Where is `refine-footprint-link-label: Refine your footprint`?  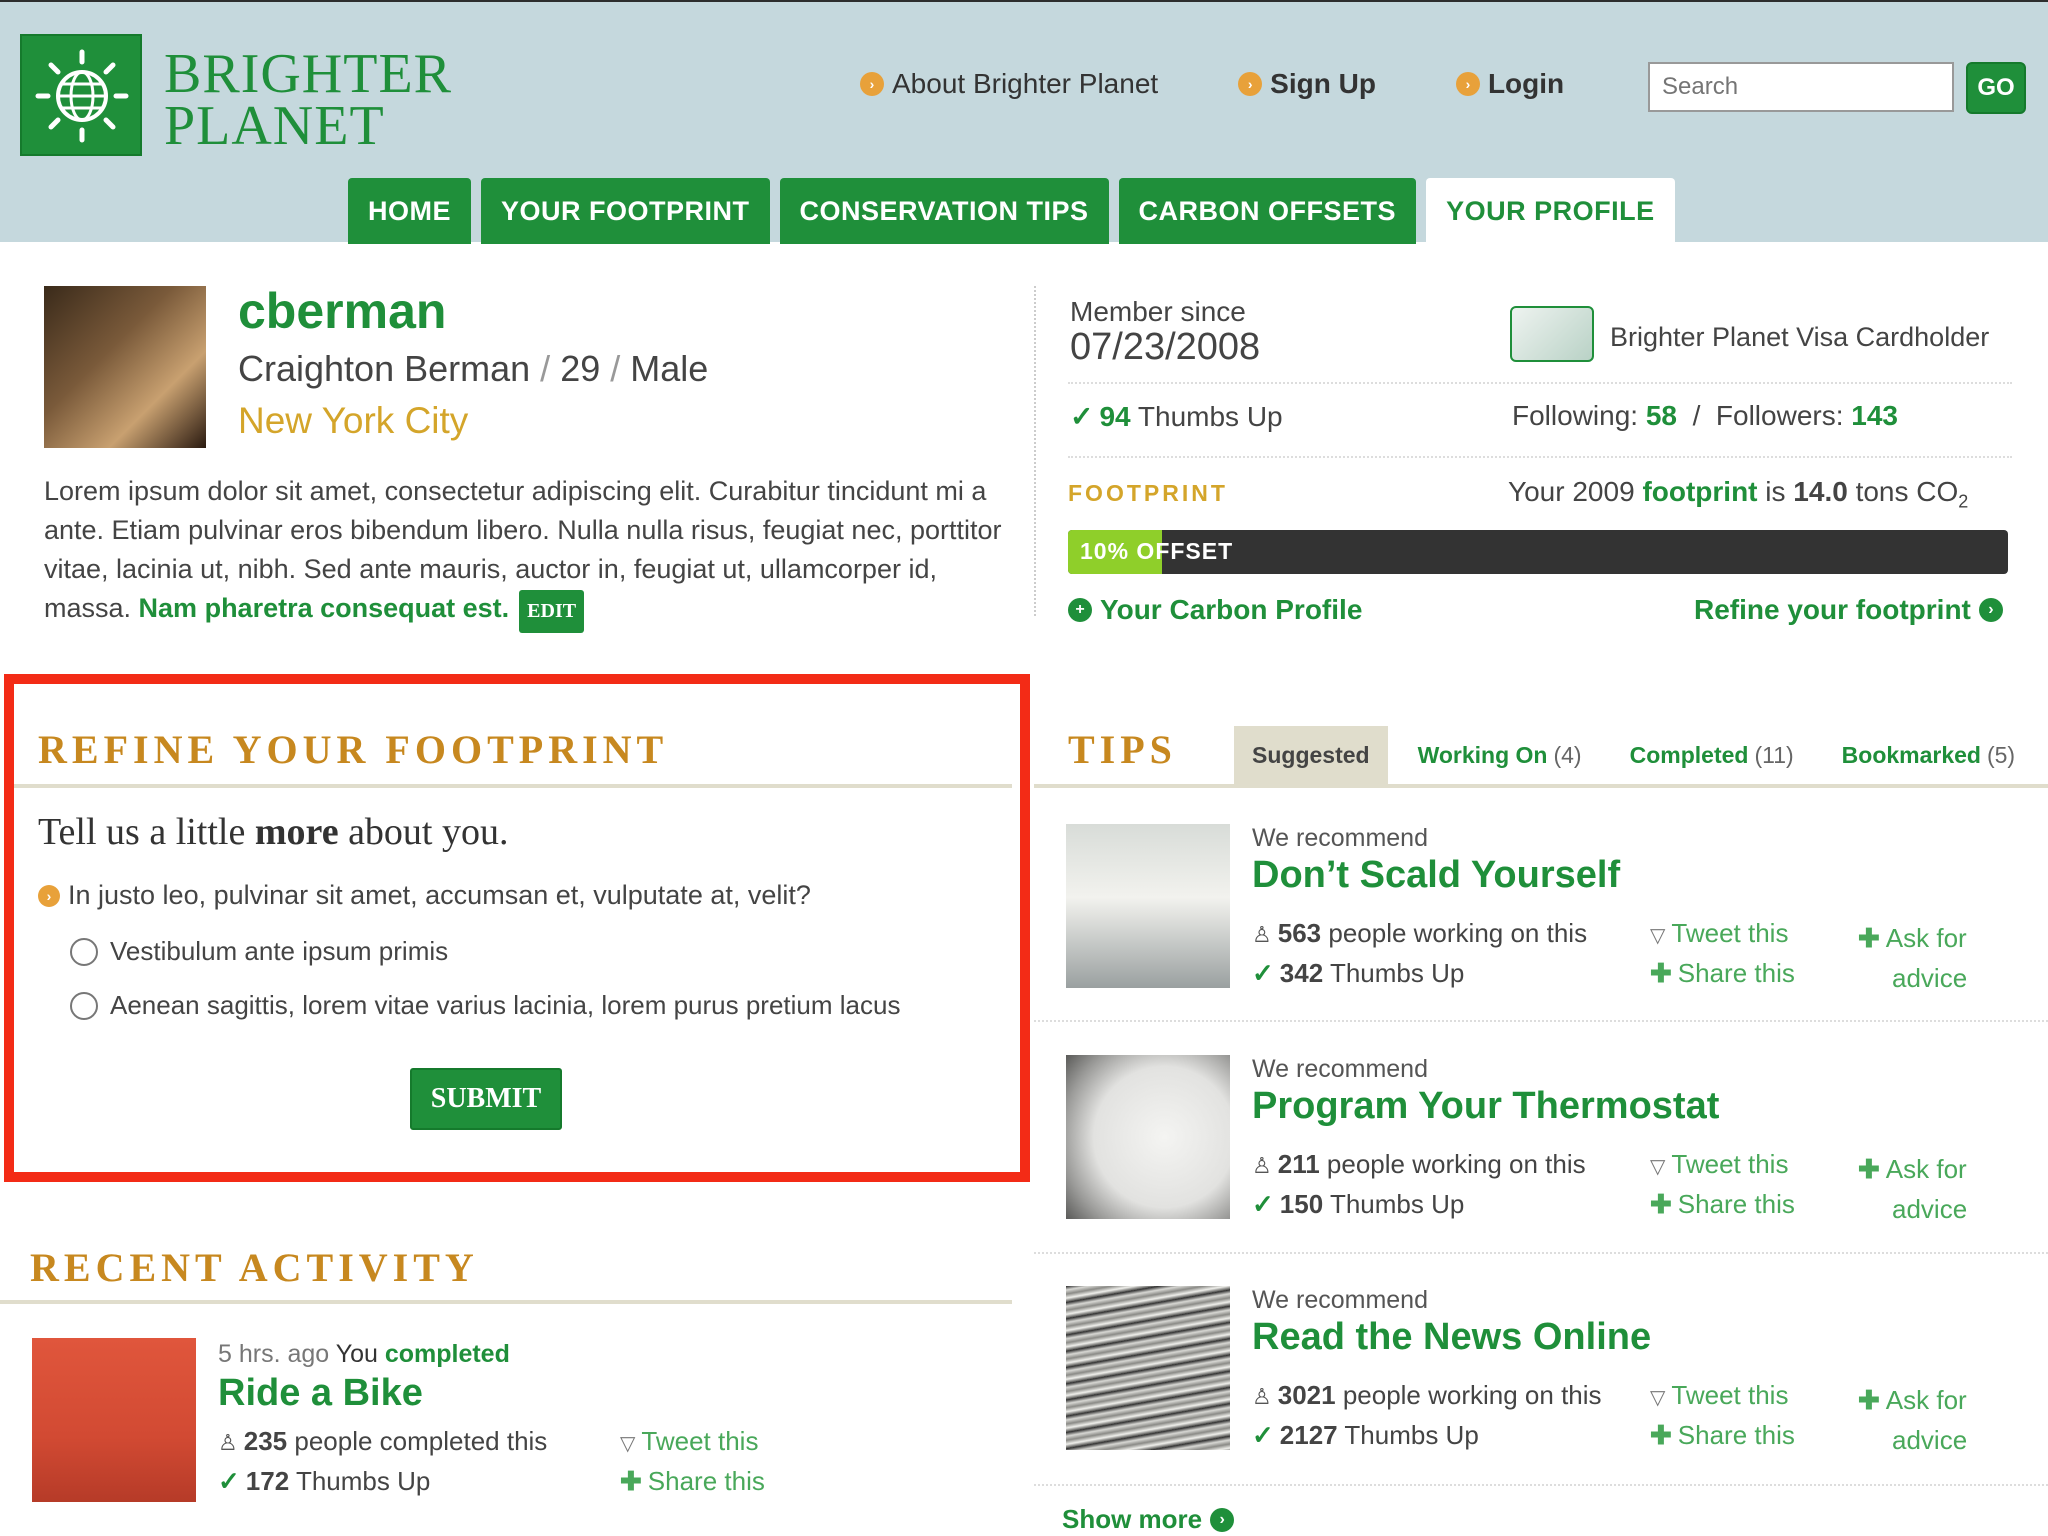 refine-footprint-link-label: Refine your footprint is located at coordinates (1832, 609).